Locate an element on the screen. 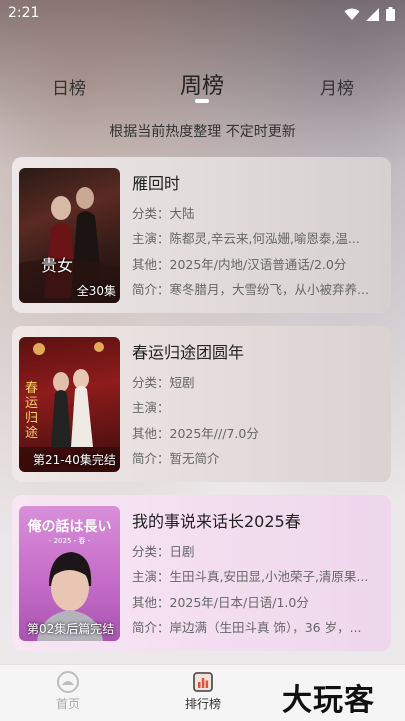  tab-active-indicator is located at coordinates (202, 101).